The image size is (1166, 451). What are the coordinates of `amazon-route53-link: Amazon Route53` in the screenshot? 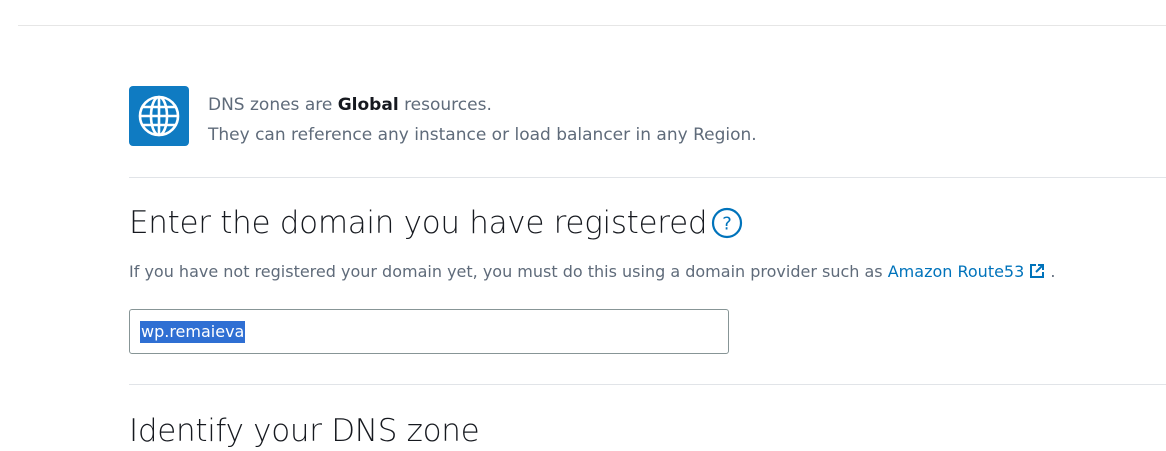 It's located at (967, 271).